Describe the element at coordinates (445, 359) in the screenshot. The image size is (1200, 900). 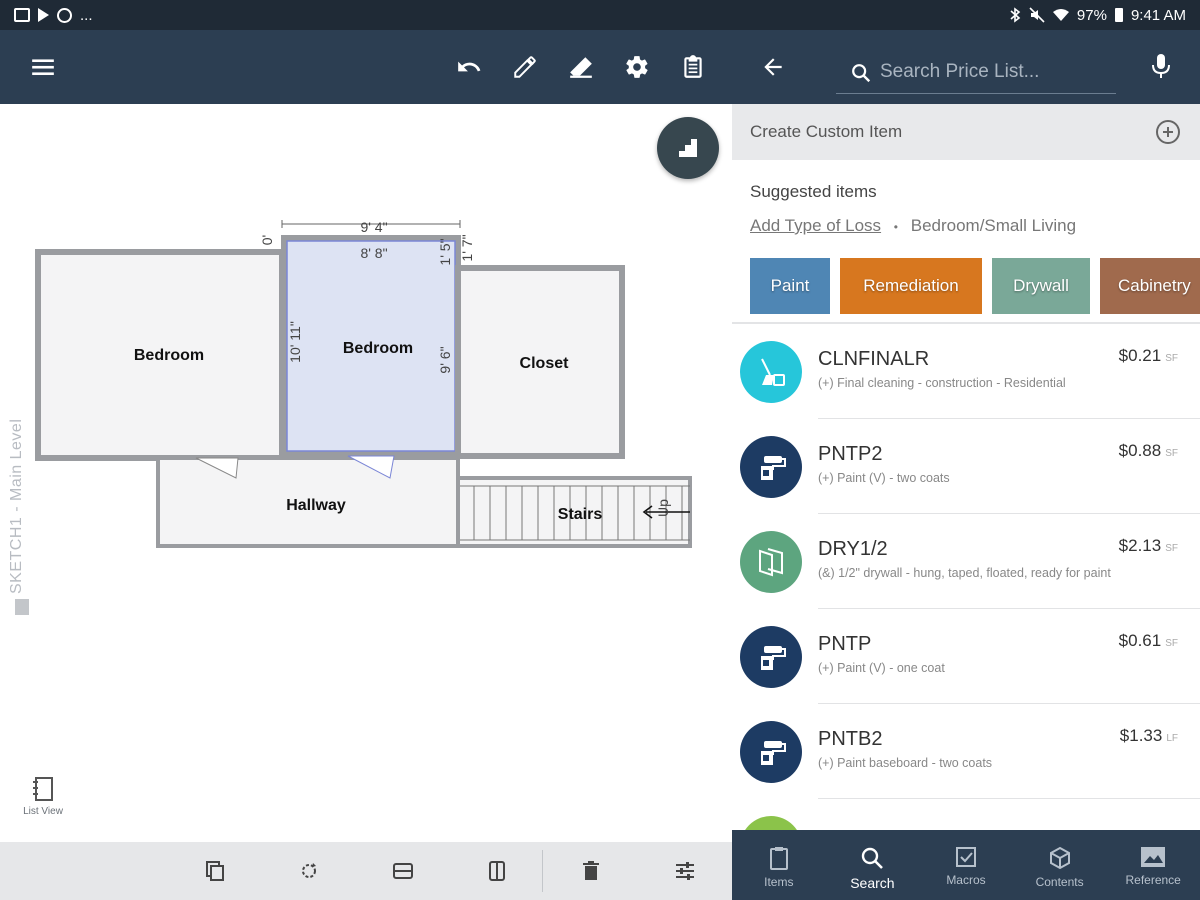
I see `dimension-right-height: 9' 6"` at that location.